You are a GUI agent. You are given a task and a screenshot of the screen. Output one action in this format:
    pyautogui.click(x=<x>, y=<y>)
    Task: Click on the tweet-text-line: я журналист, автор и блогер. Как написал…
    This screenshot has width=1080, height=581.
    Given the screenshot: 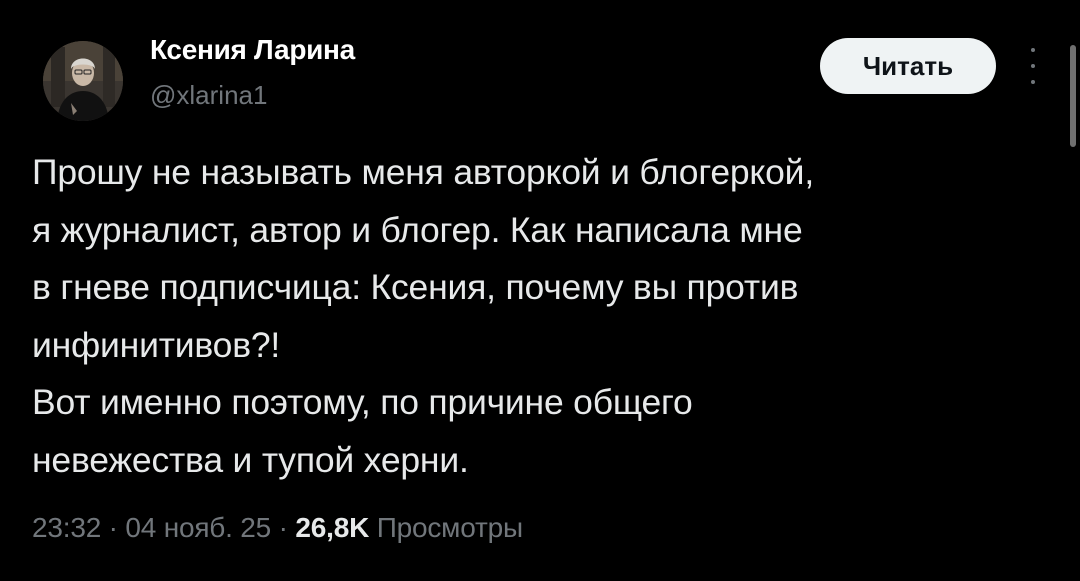 What is the action you would take?
    pyautogui.click(x=417, y=229)
    